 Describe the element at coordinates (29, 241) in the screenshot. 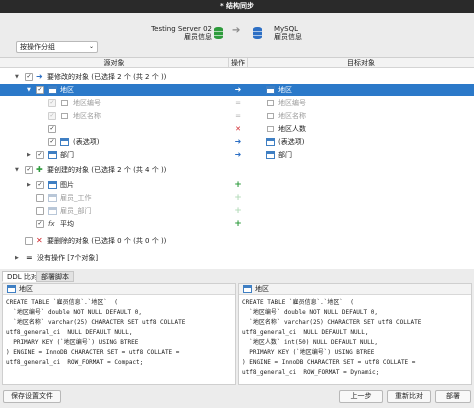

I see `section-delete-checkbox` at that location.